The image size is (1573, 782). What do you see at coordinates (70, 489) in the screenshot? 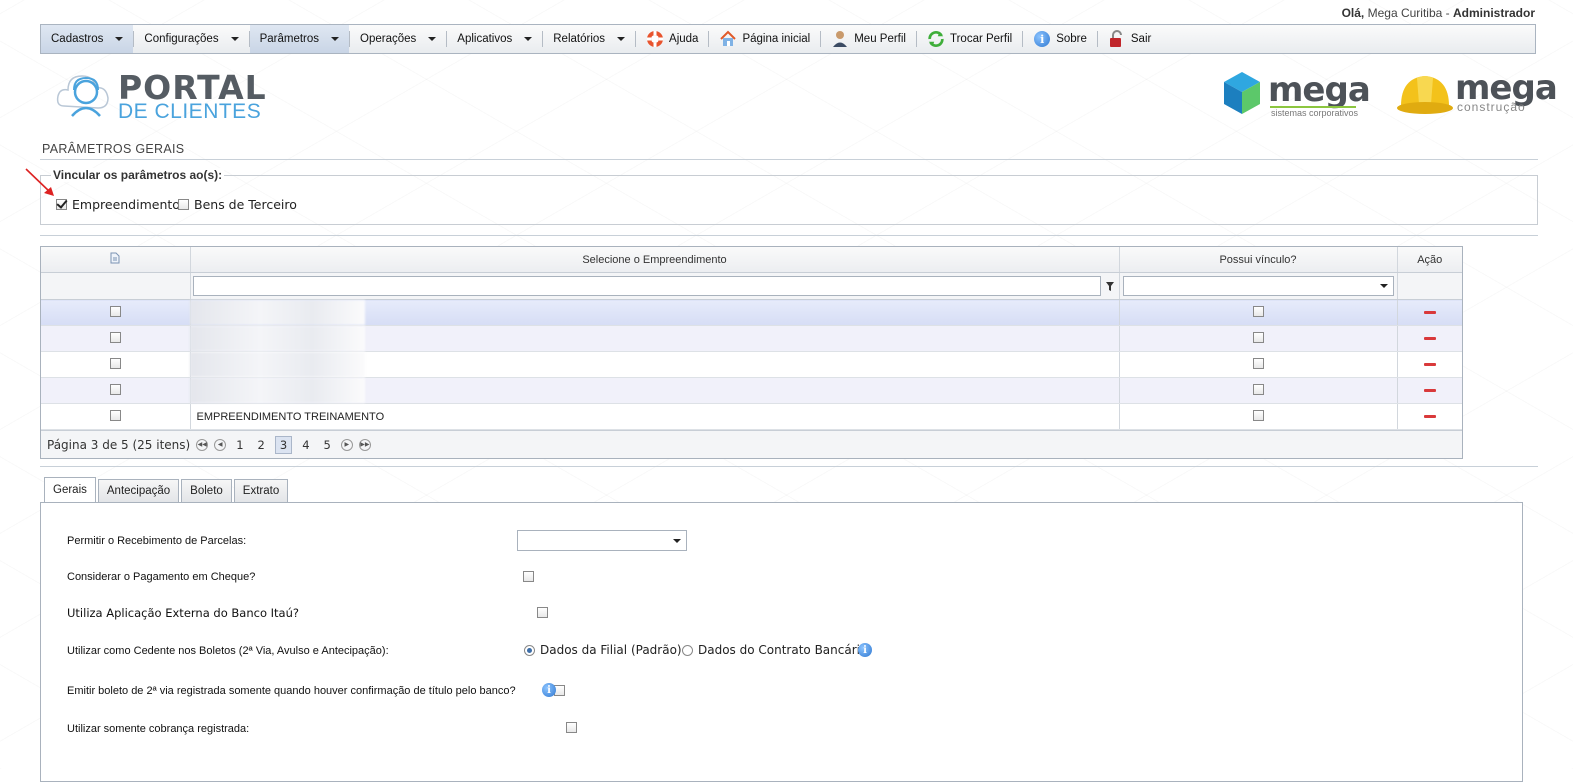
I see `tab-gerais: Gerais` at bounding box center [70, 489].